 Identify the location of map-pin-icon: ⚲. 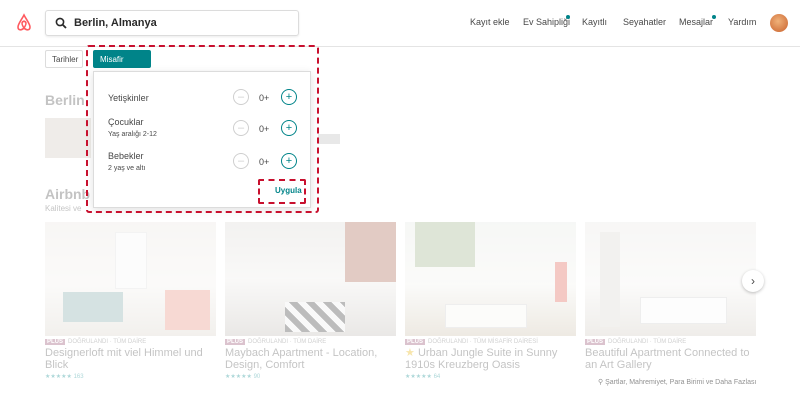
(601, 382).